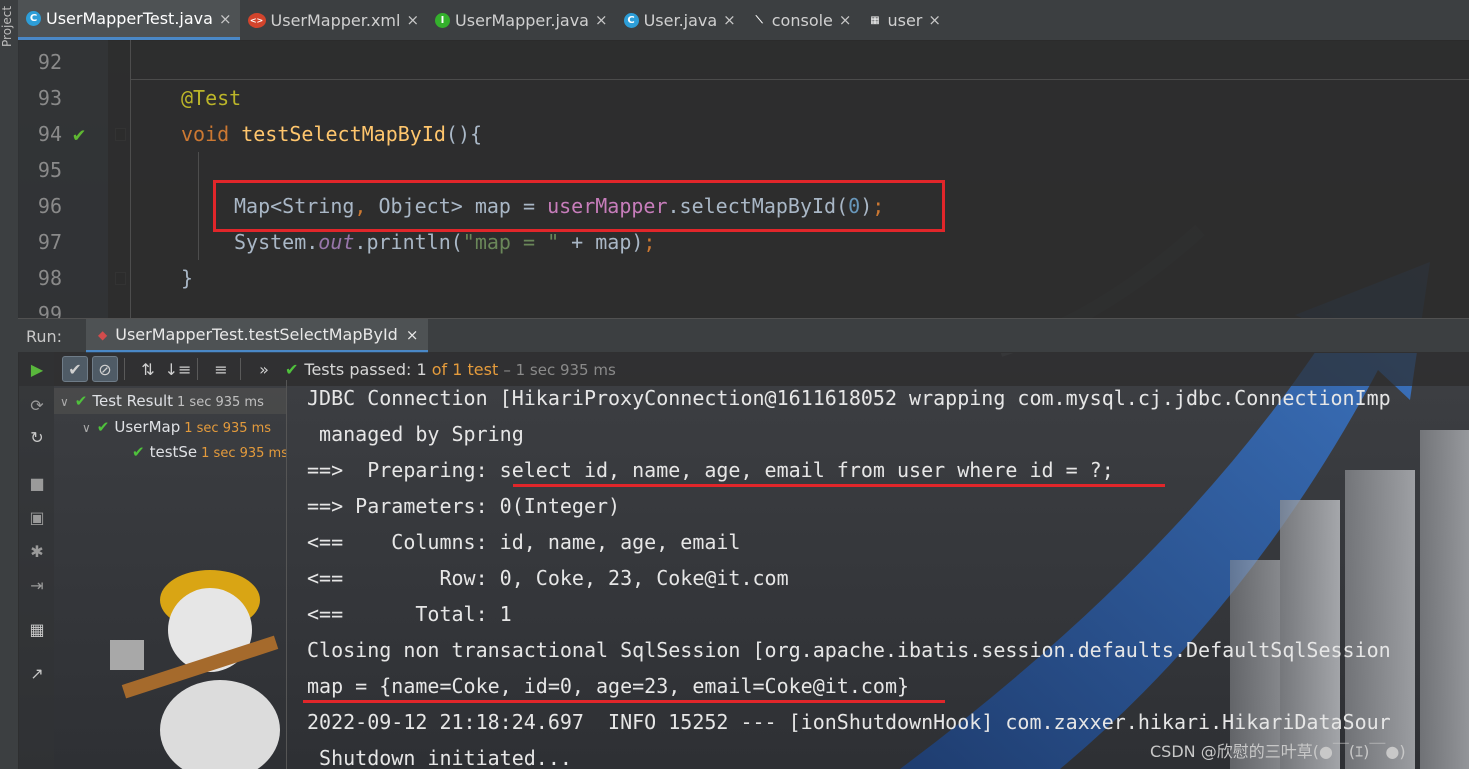  What do you see at coordinates (49, 242) in the screenshot?
I see `line-number: 97` at bounding box center [49, 242].